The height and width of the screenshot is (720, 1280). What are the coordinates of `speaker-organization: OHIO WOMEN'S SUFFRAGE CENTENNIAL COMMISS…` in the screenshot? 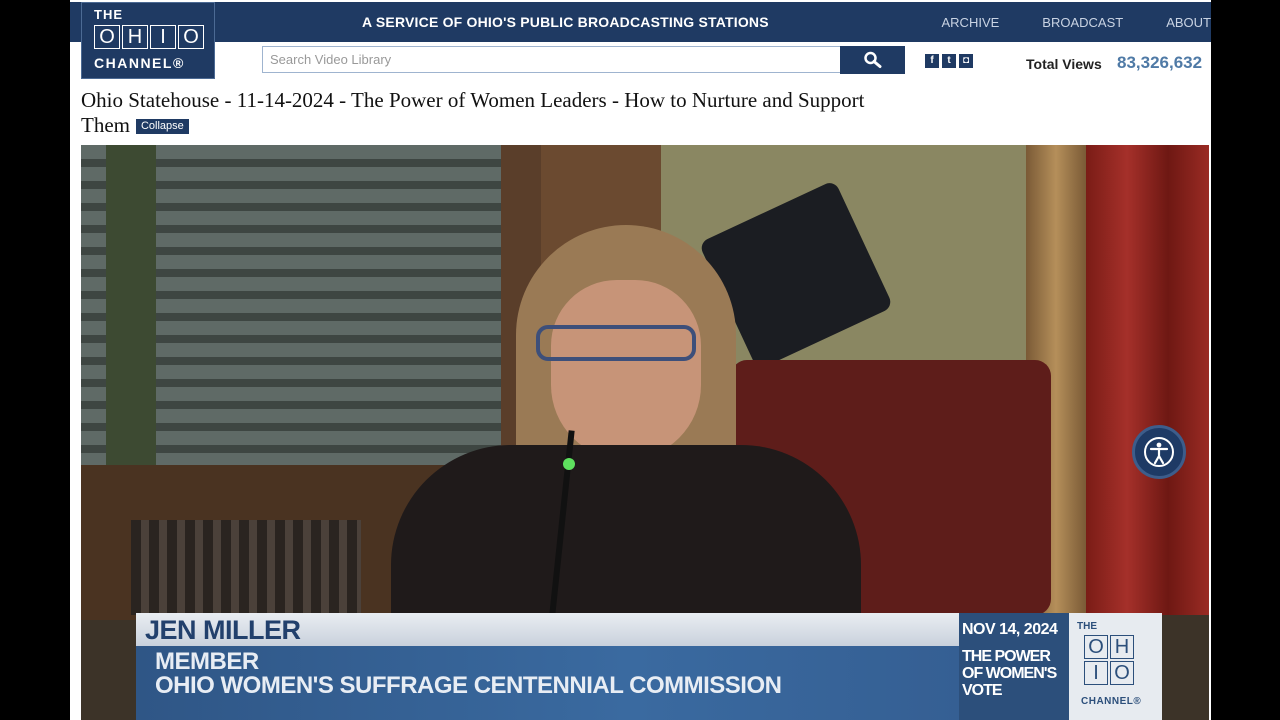 It's located at (468, 685).